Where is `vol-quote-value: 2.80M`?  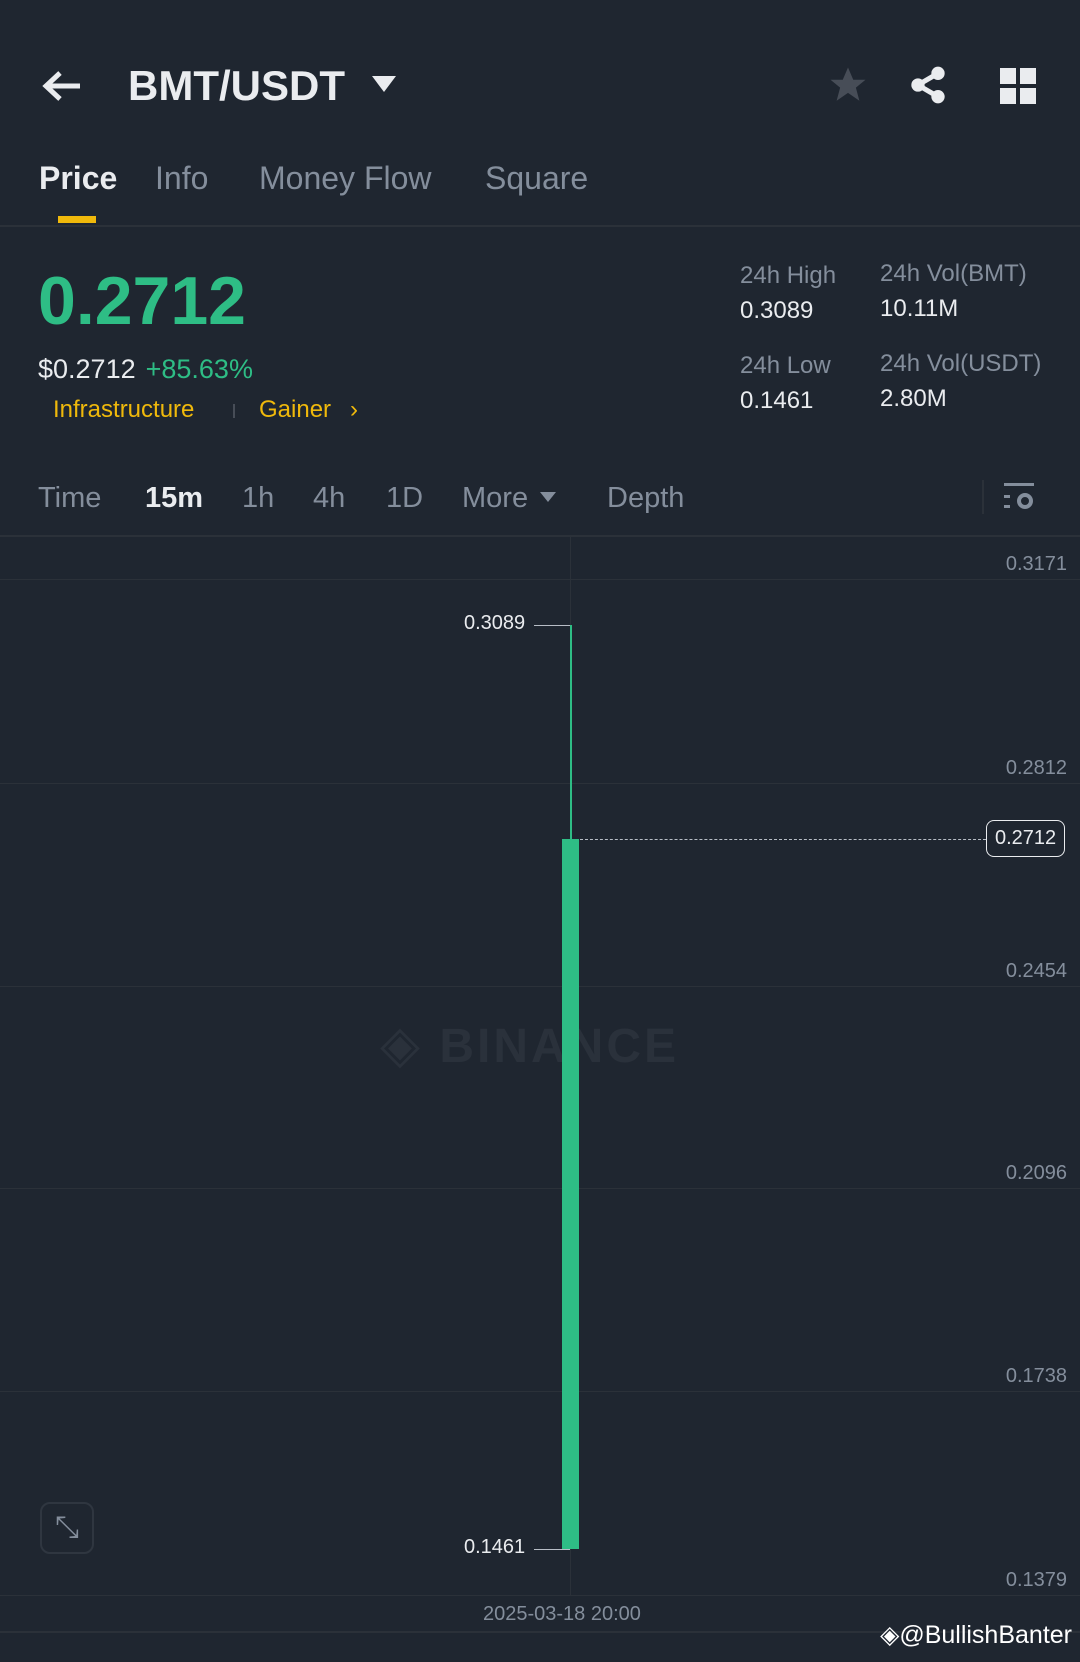
vol-quote-value: 2.80M is located at coordinates (913, 398).